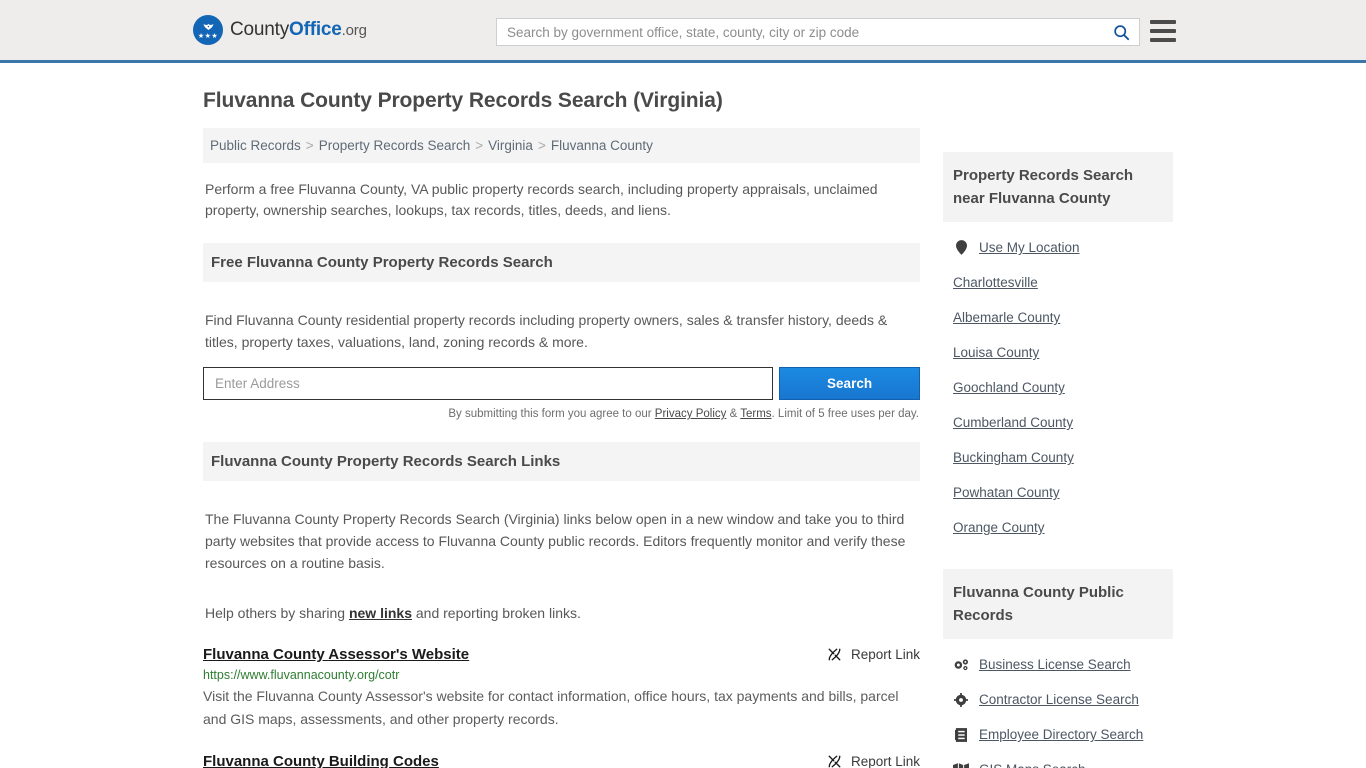 This screenshot has width=1366, height=768. Describe the element at coordinates (336, 654) in the screenshot. I see `result-title-link: Fluvanna County Assessor's Website` at that location.